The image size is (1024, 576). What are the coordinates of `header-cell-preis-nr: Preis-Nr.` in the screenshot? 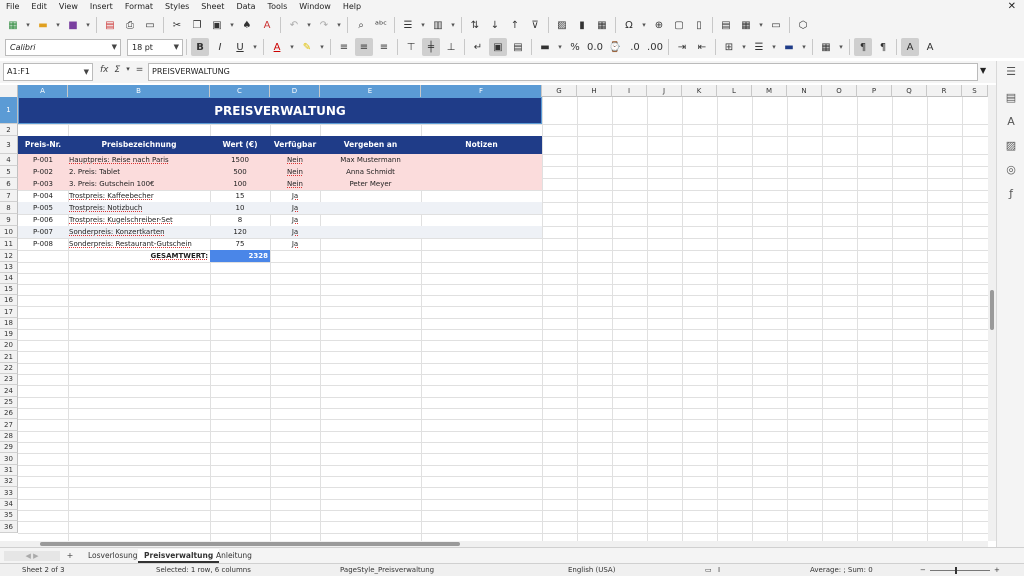 It's located at (43, 145).